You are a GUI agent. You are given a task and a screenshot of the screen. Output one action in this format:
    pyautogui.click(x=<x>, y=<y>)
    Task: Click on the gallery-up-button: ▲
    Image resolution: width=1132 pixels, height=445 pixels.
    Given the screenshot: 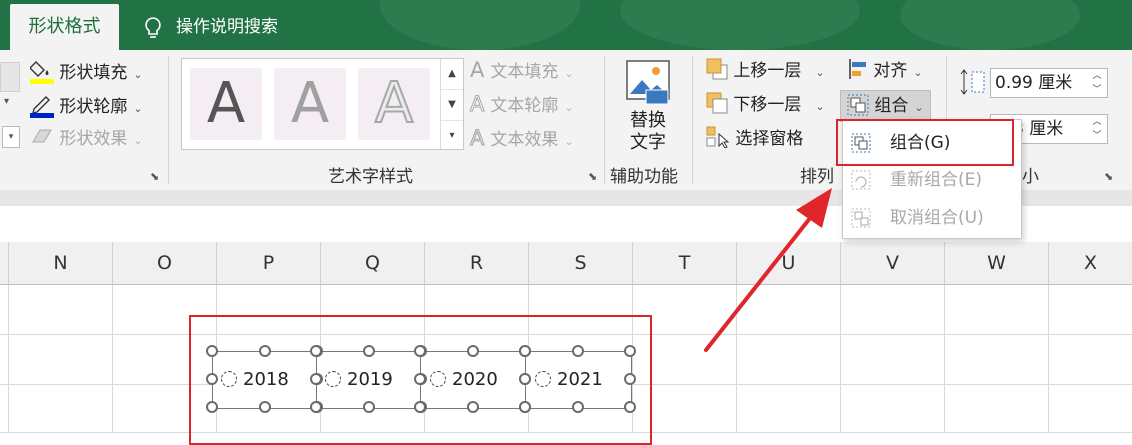 What is the action you would take?
    pyautogui.click(x=452, y=74)
    